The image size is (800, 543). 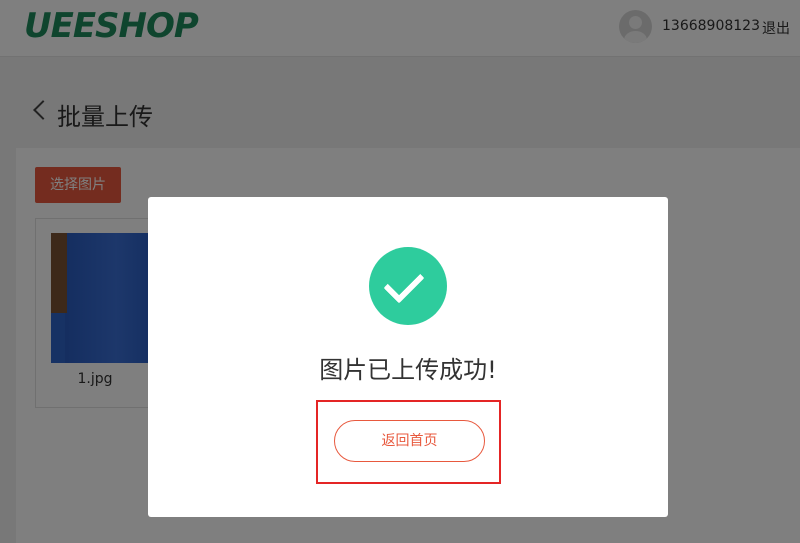 I want to click on highlight-box: 返回首页, so click(x=408, y=442).